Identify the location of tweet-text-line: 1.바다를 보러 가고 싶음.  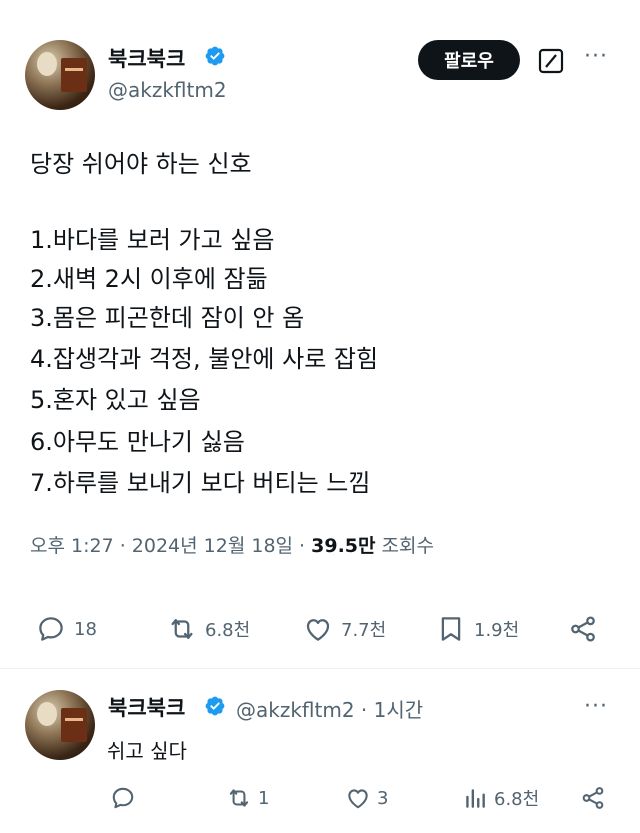
(152, 240).